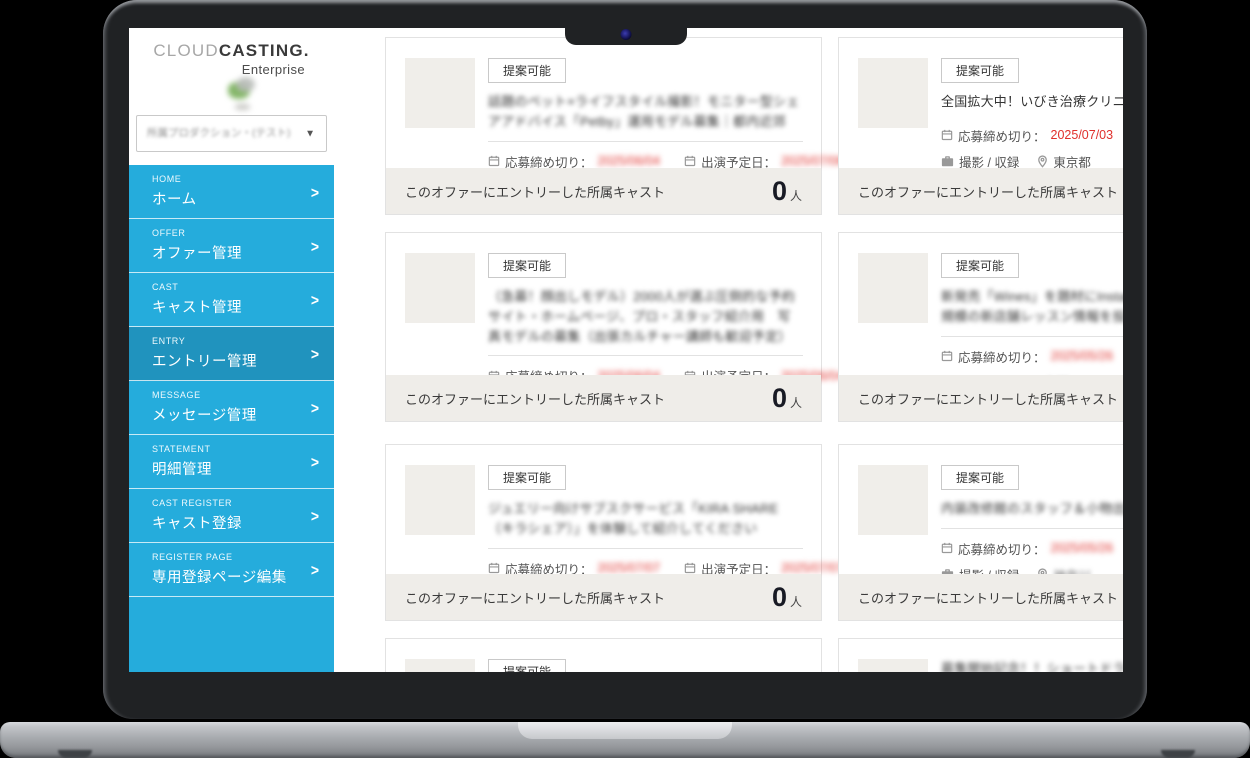 This screenshot has height=758, width=1250. What do you see at coordinates (310, 133) in the screenshot?
I see `chevron-down-icon: ▼` at bounding box center [310, 133].